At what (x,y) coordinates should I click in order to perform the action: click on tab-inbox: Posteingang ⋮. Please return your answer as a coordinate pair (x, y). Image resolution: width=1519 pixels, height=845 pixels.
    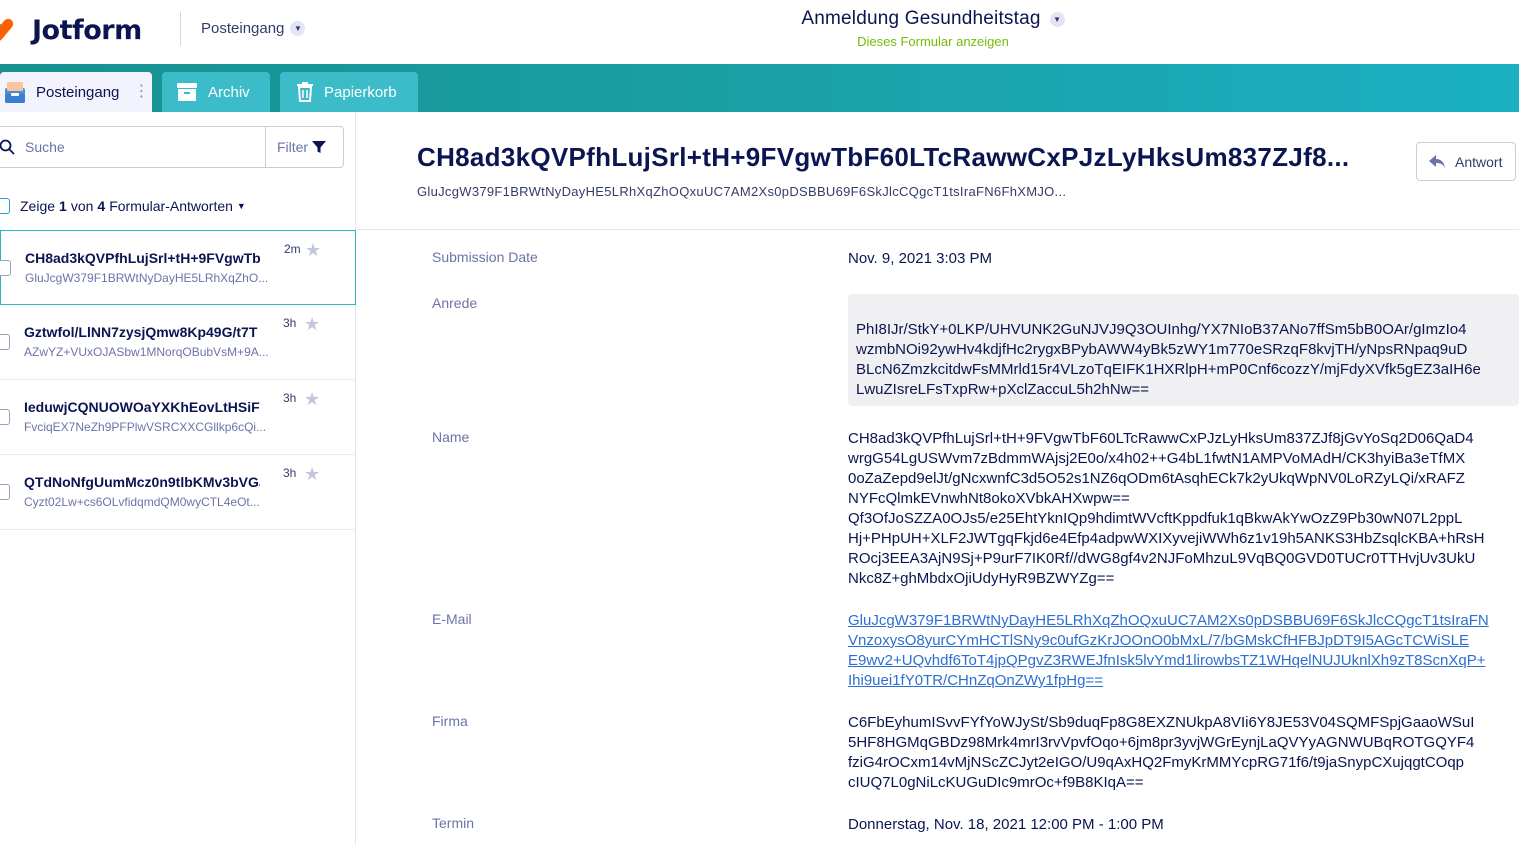
    Looking at the image, I should click on (76, 92).